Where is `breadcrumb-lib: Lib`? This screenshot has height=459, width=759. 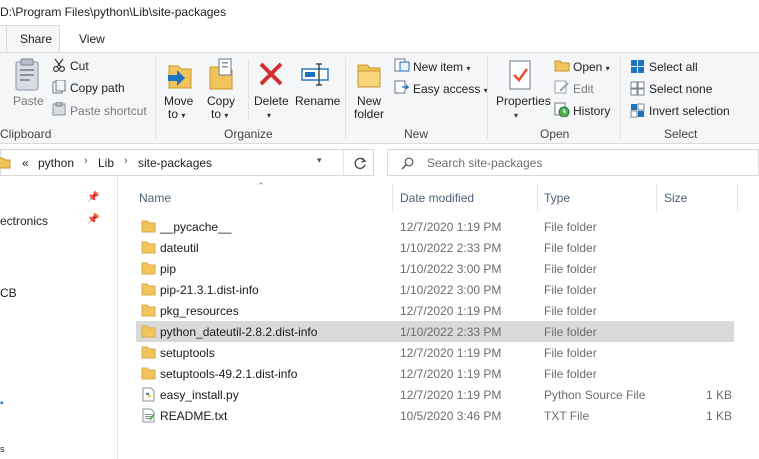
breadcrumb-lib: Lib is located at coordinates (106, 163).